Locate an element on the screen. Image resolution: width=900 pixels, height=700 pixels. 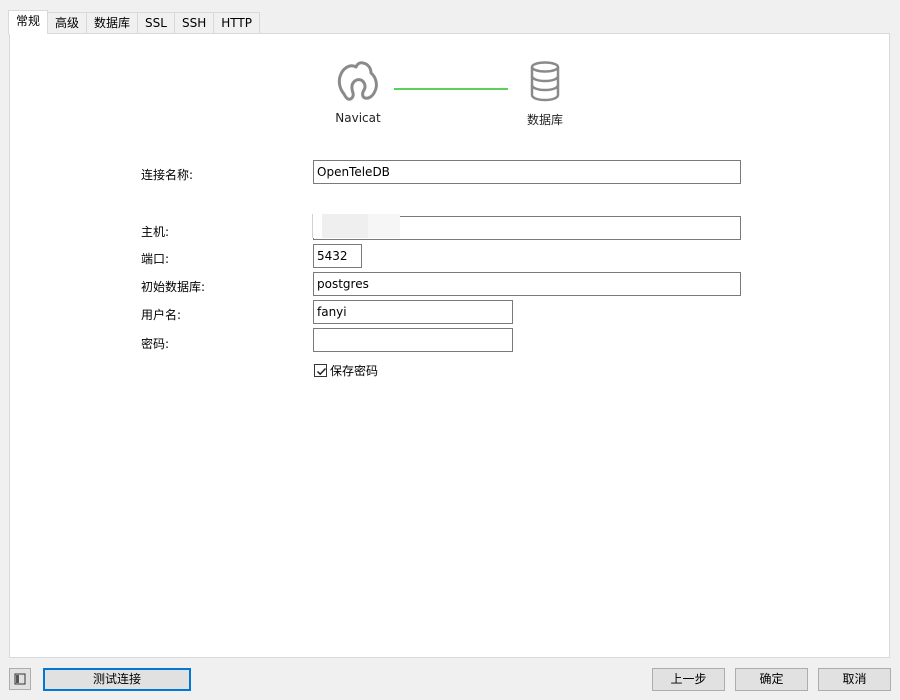
tab-http: HTTP is located at coordinates (236, 23).